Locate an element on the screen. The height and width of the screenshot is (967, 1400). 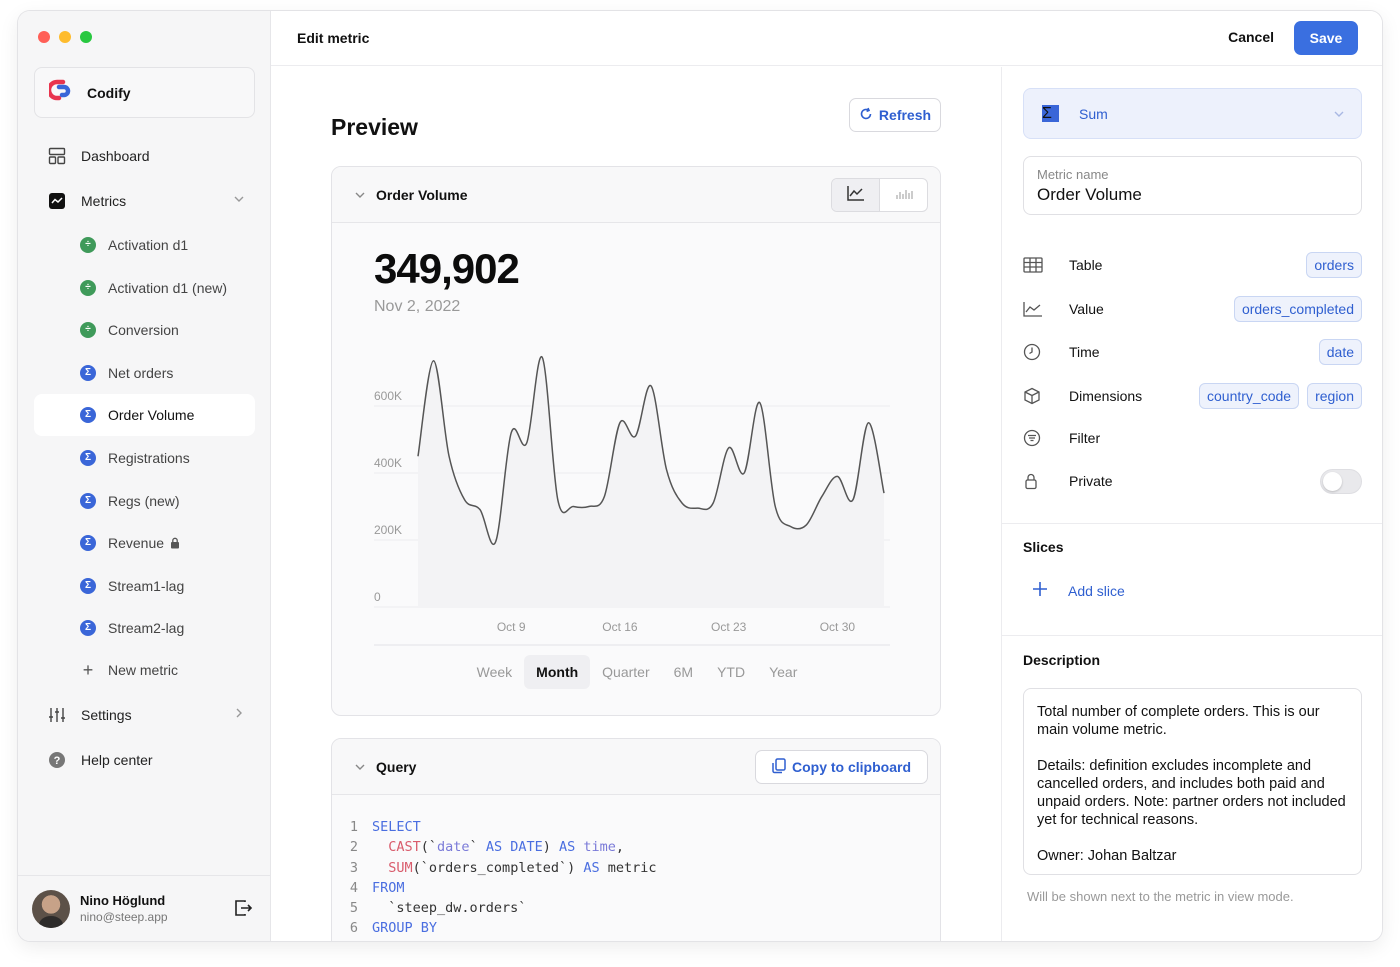
sidebar-metric-item: Σ Stream2-lag is located at coordinates (144, 628).